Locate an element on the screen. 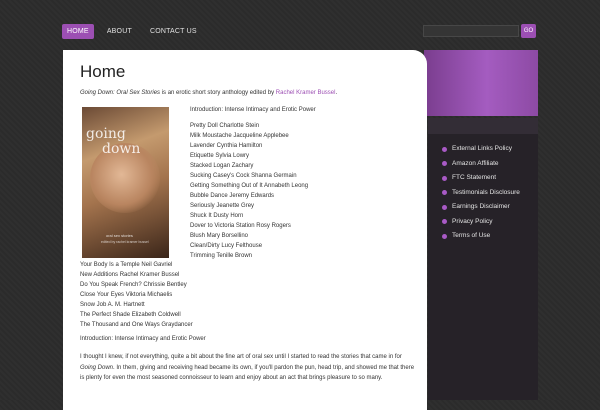 This screenshot has height=410, width=600. toc-item: Do You Speak French? Chrissie Bentley is located at coordinates (133, 285).